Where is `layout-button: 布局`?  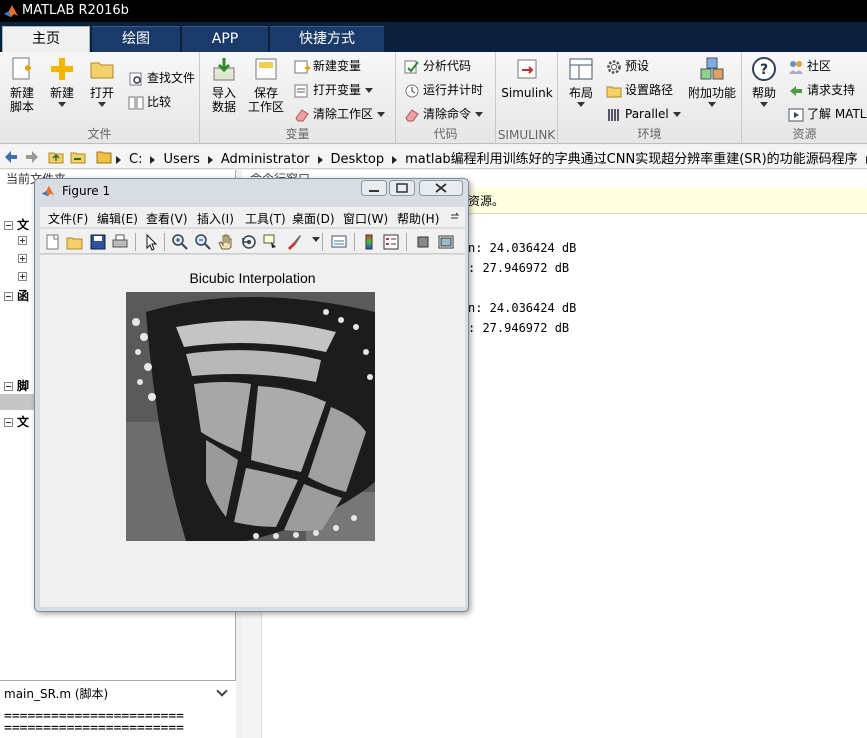
layout-button: 布局 is located at coordinates (581, 81).